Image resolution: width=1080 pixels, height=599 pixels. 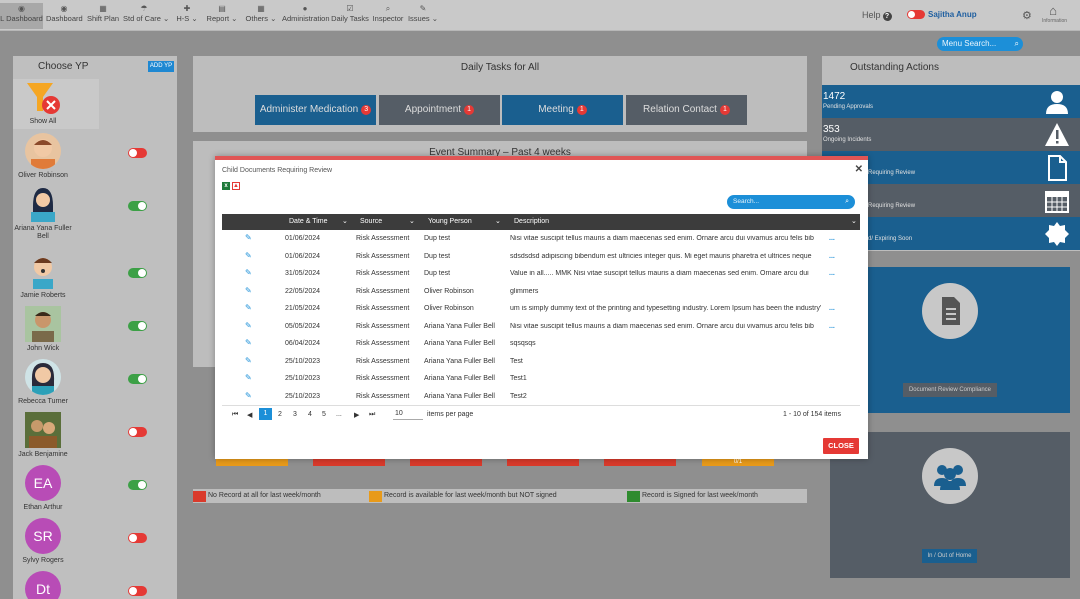 I want to click on prev-page-button: ◀, so click(x=249, y=415).